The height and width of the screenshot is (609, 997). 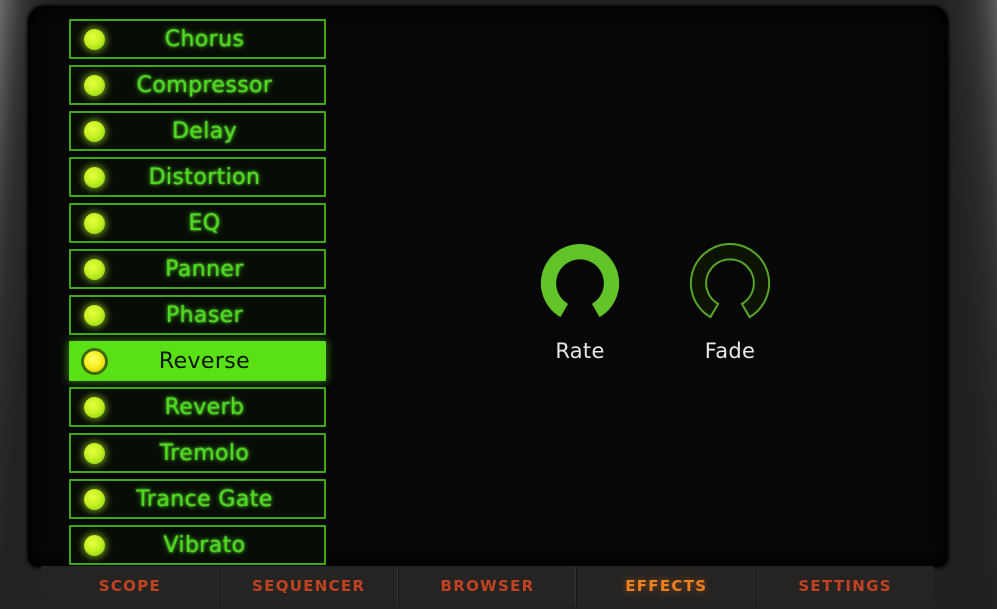 I want to click on effect-list-item: Compressor, so click(x=197, y=85).